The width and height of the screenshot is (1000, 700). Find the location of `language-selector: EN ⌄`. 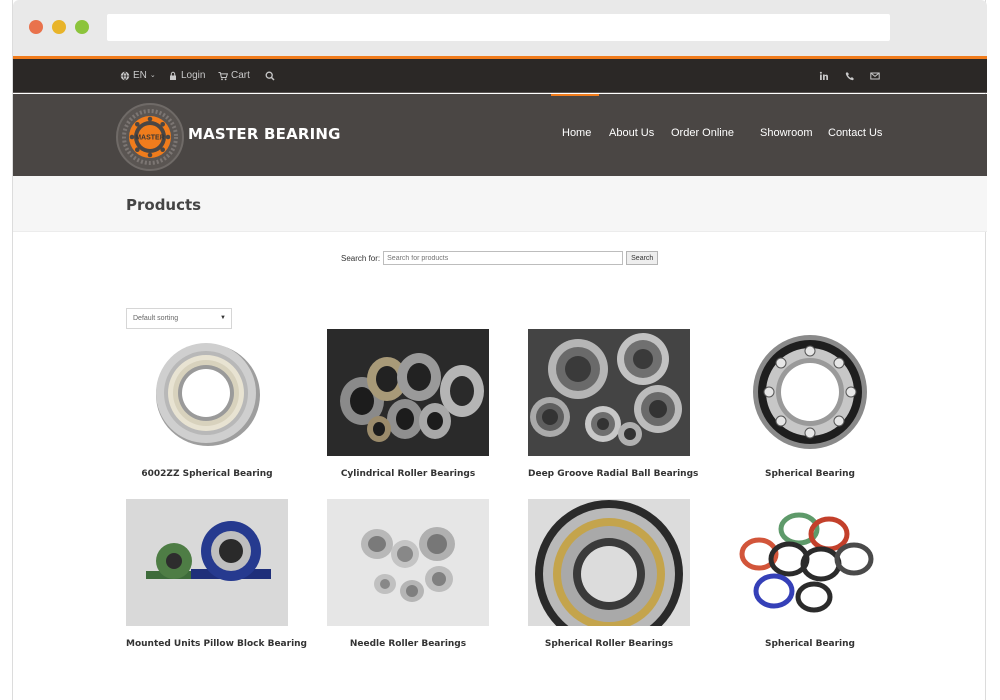

language-selector: EN ⌄ is located at coordinates (138, 76).